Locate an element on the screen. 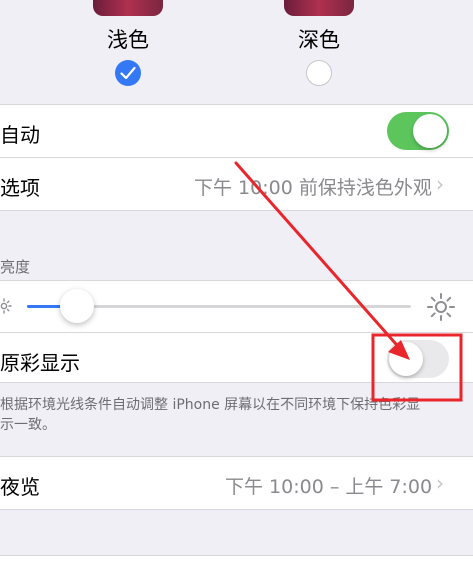  annotation-box is located at coordinates (417, 367).